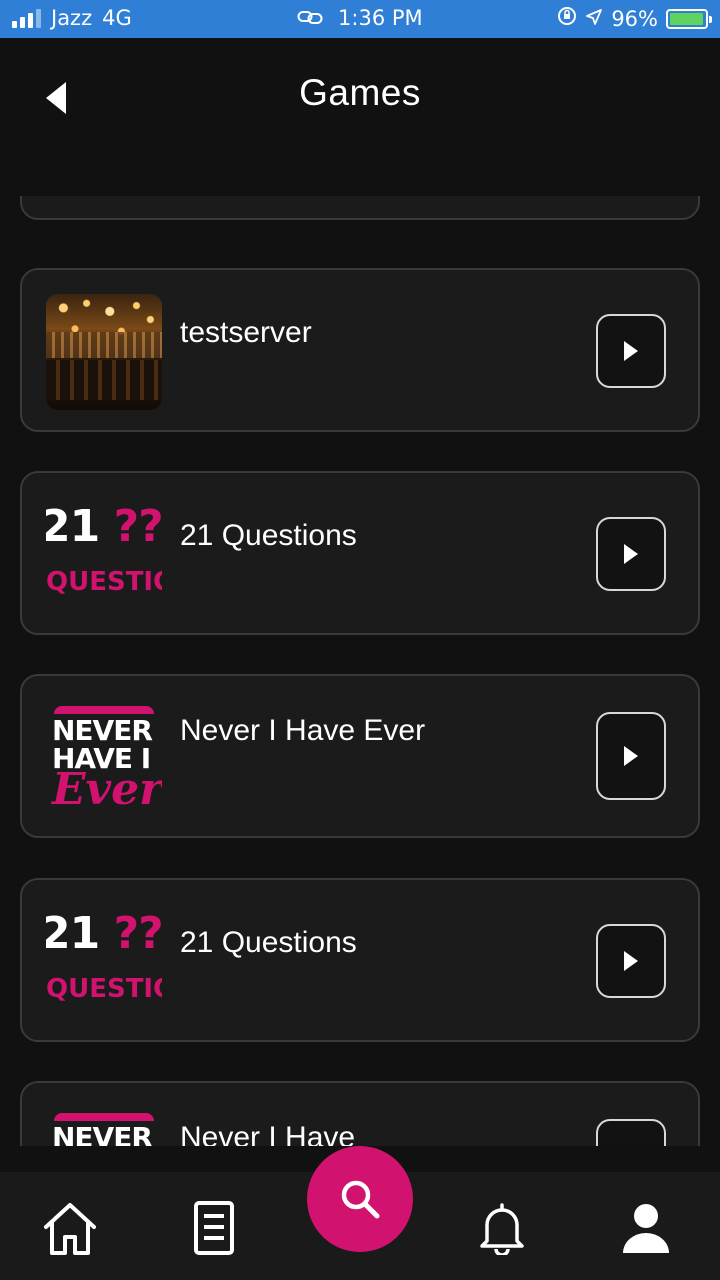 This screenshot has height=1280, width=720. Describe the element at coordinates (567, 18) in the screenshot. I see `rotation-lock-icon` at that location.